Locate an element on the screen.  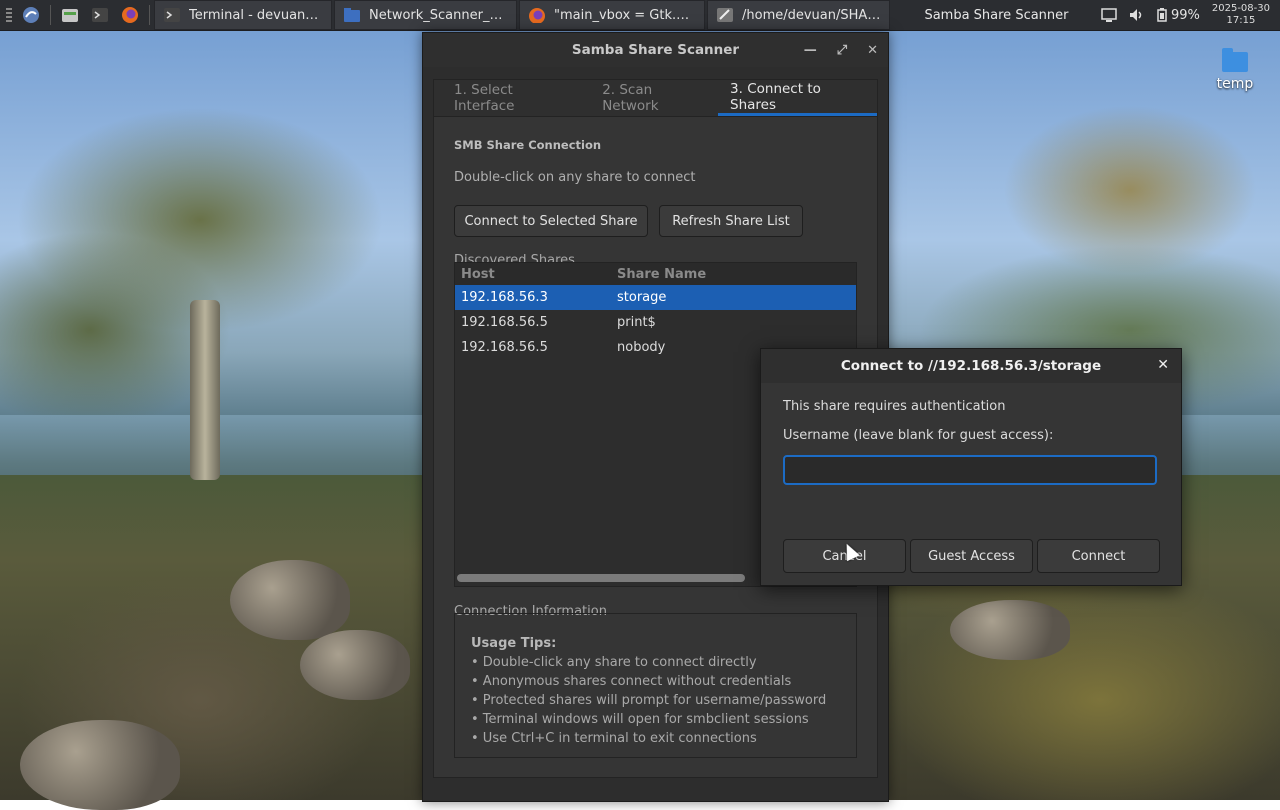
editor-icon is located at coordinates (725, 15).